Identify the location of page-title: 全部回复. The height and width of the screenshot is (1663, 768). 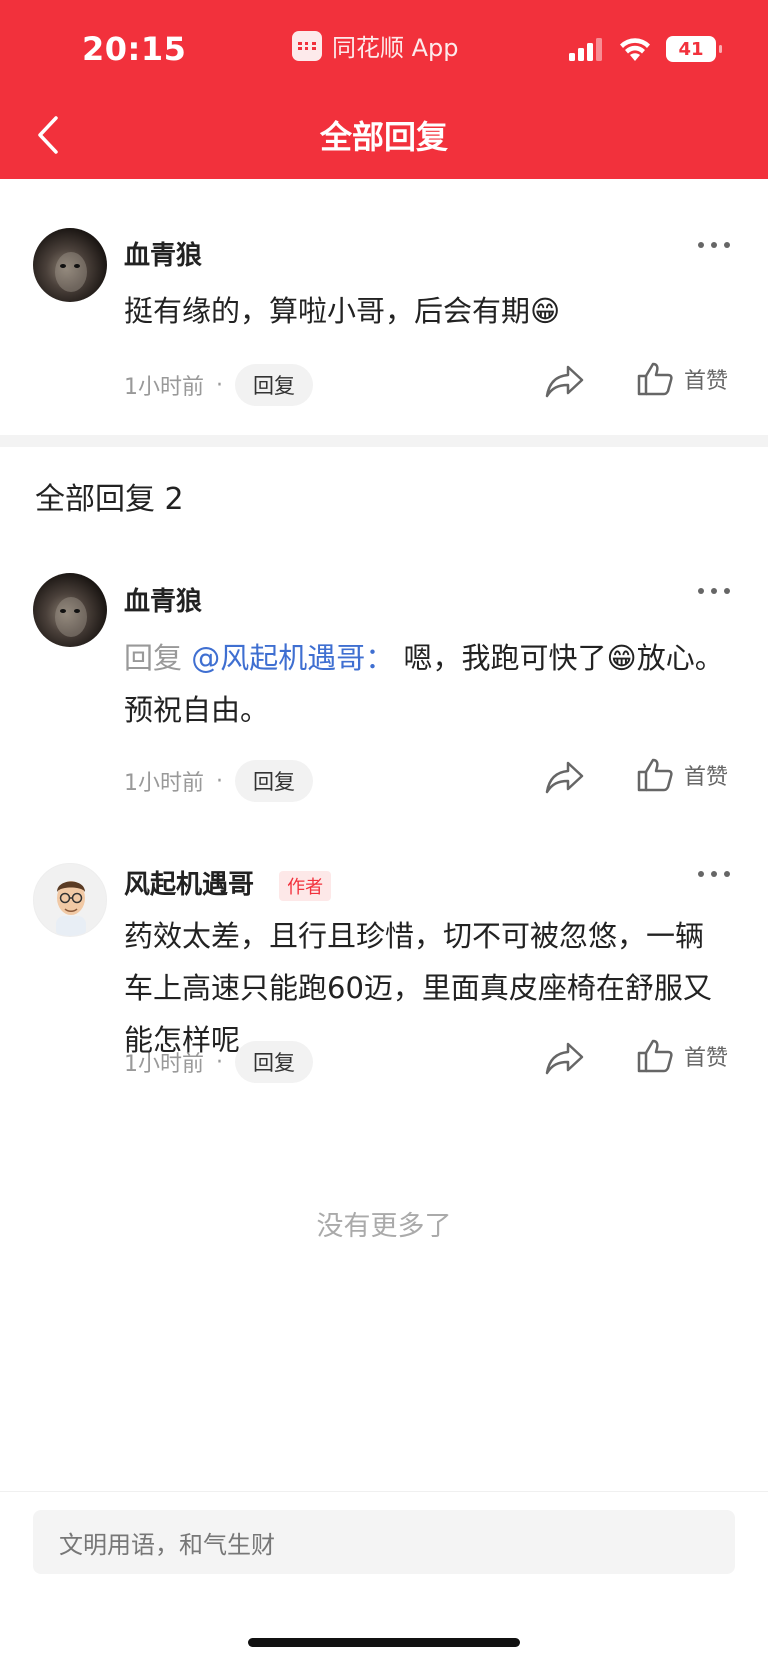
(383, 137).